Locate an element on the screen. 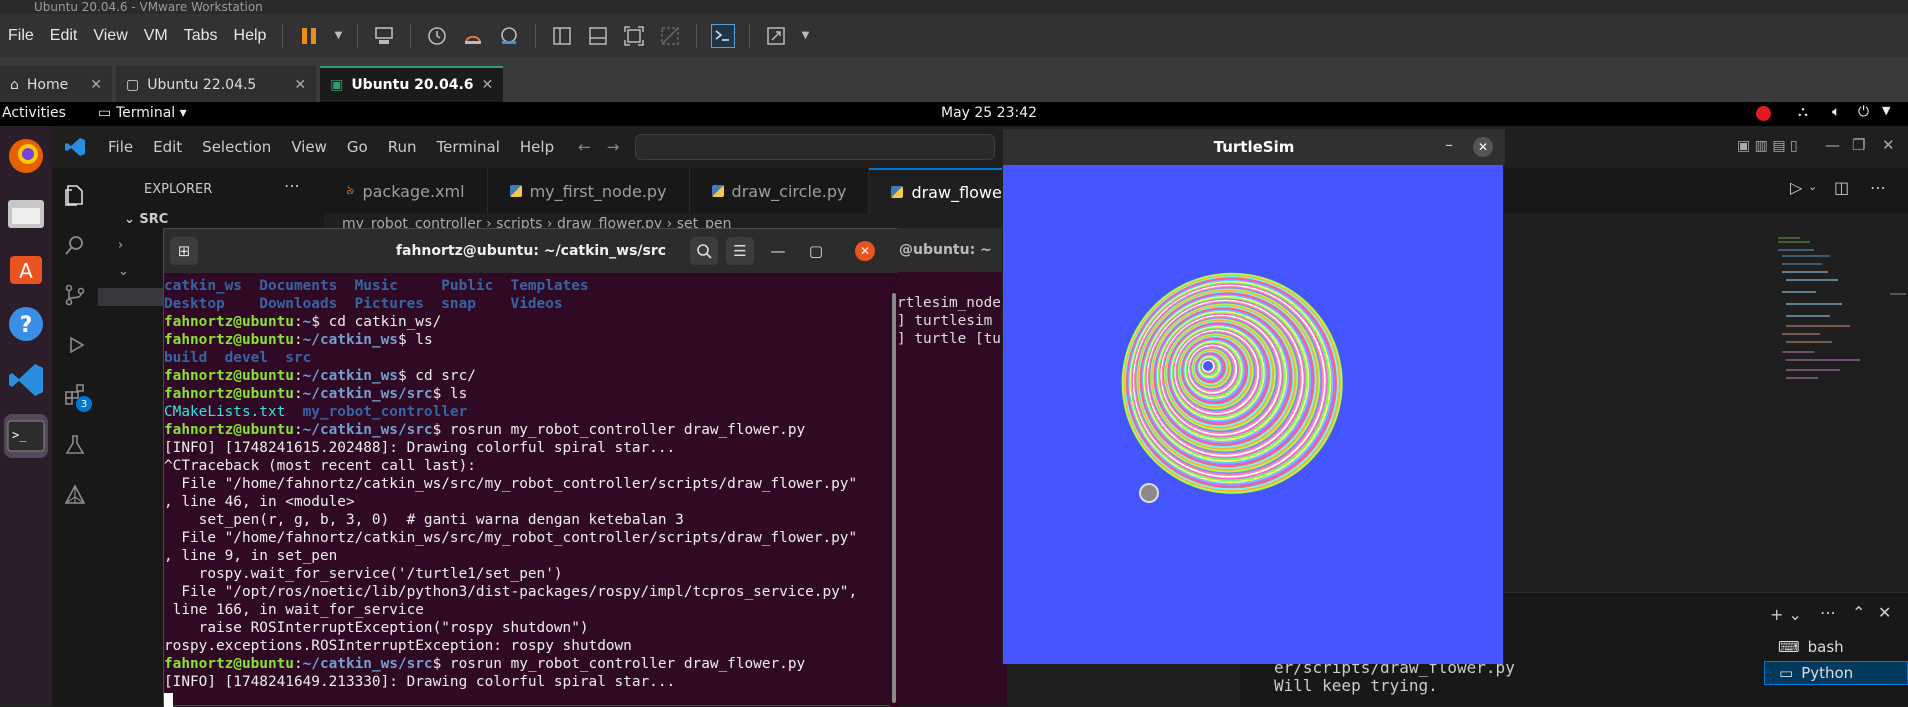 The width and height of the screenshot is (1908, 707). editor-tab-package-xml: ৯ package.xml is located at coordinates (406, 191).